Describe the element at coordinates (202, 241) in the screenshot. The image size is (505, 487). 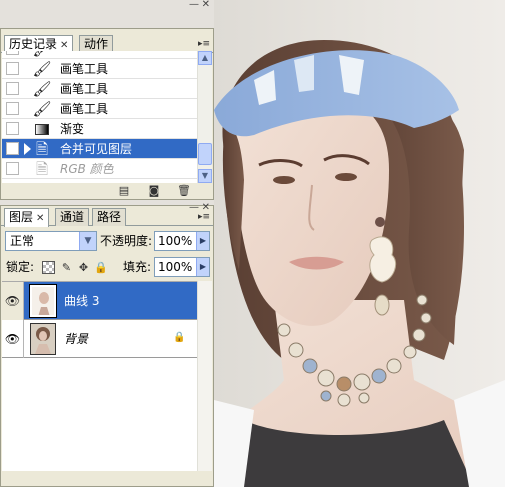
I see `opacity-slider-arrow-icon: ▶` at that location.